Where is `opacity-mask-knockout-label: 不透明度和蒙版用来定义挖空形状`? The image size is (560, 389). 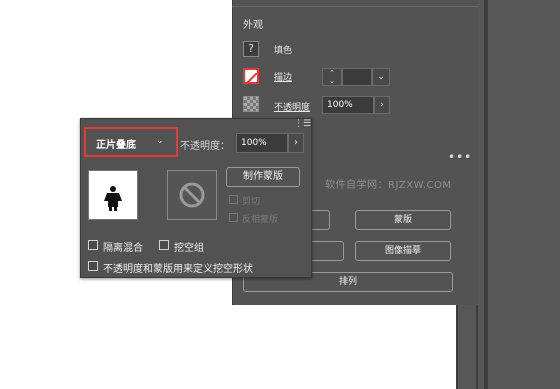 opacity-mask-knockout-label: 不透明度和蒙版用来定义挖空形状 is located at coordinates (178, 269).